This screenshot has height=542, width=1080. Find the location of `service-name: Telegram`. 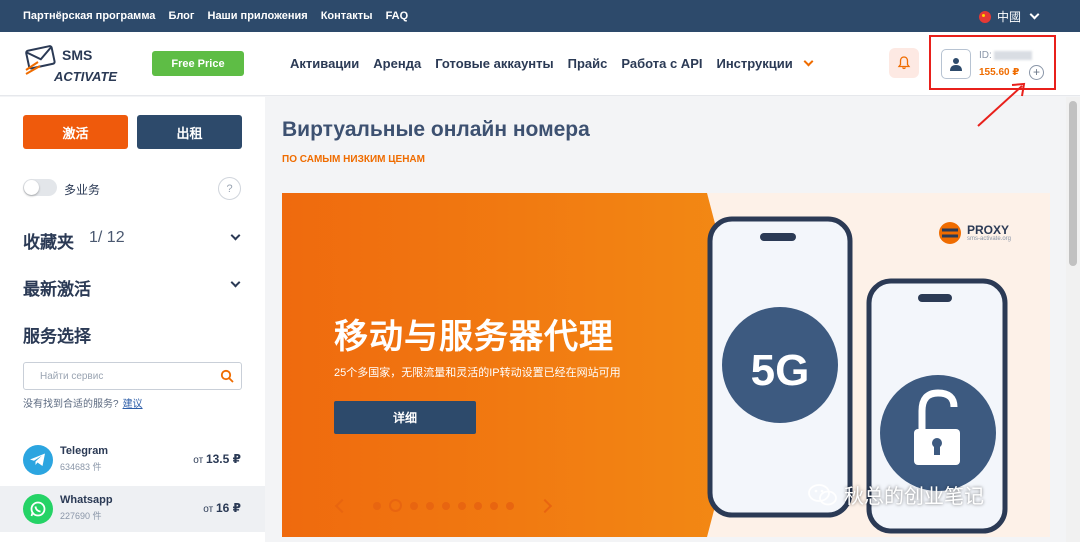

service-name: Telegram is located at coordinates (84, 451).